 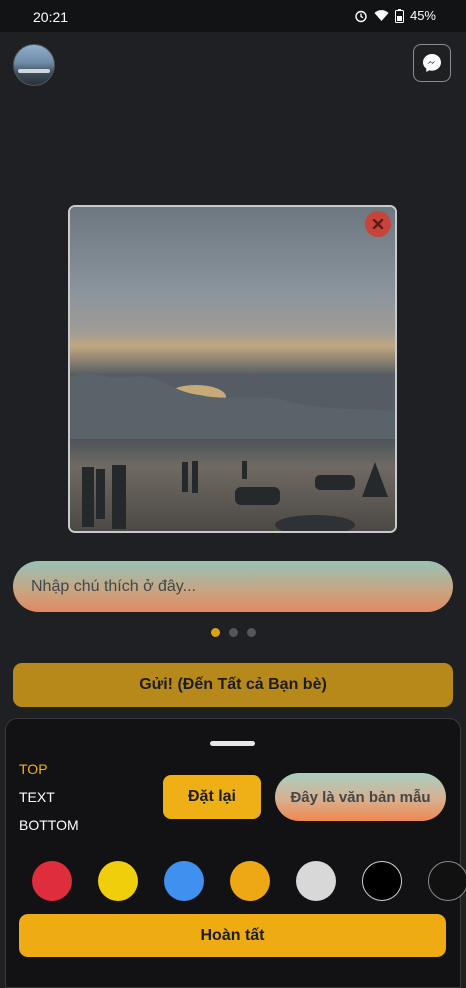 I want to click on color-swatch-orange, so click(x=250, y=881).